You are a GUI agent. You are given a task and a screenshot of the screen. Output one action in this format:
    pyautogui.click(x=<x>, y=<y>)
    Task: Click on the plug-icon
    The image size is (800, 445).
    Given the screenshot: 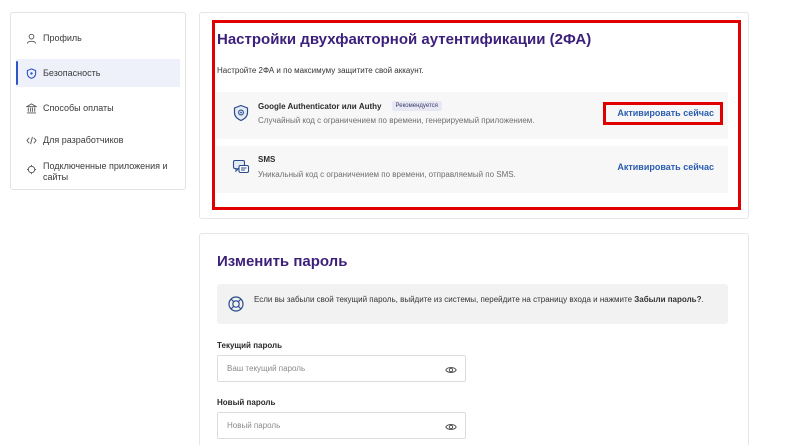 What is the action you would take?
    pyautogui.click(x=31, y=169)
    